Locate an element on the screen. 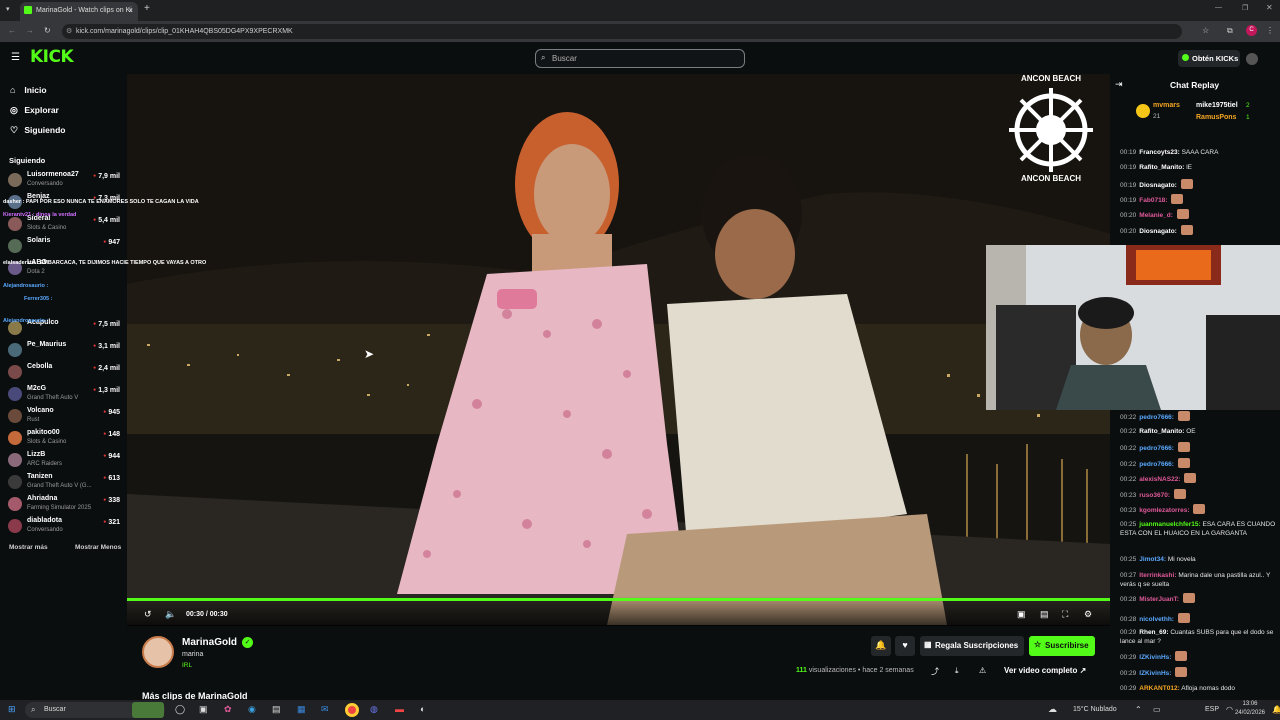  browser-menu-icon: ⋮ is located at coordinates (1270, 30).